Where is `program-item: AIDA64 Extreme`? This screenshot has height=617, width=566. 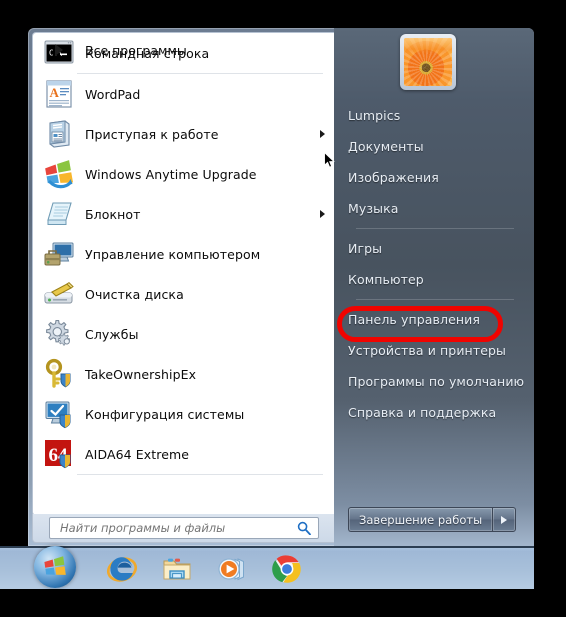
program-item: AIDA64 Extreme is located at coordinates (184, 454).